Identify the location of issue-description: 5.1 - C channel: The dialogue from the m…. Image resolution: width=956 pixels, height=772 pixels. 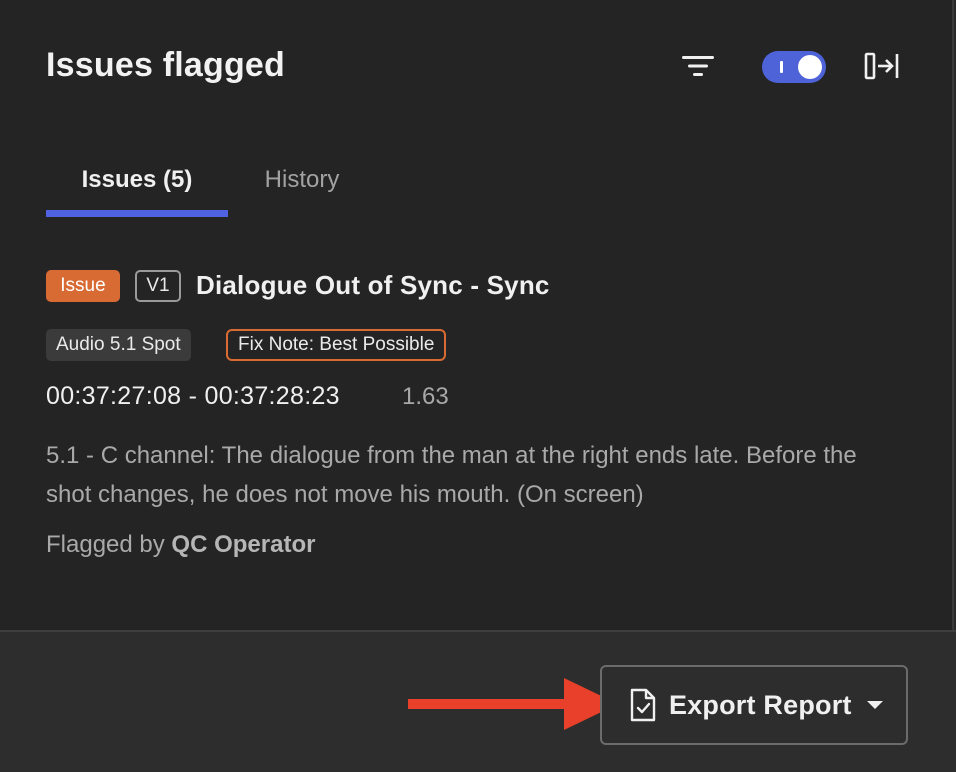
(451, 475).